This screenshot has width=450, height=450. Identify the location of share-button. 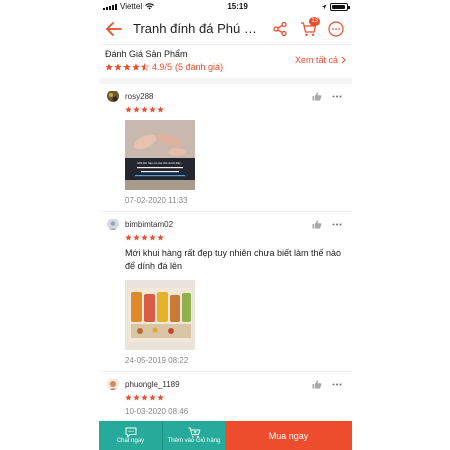
(280, 29).